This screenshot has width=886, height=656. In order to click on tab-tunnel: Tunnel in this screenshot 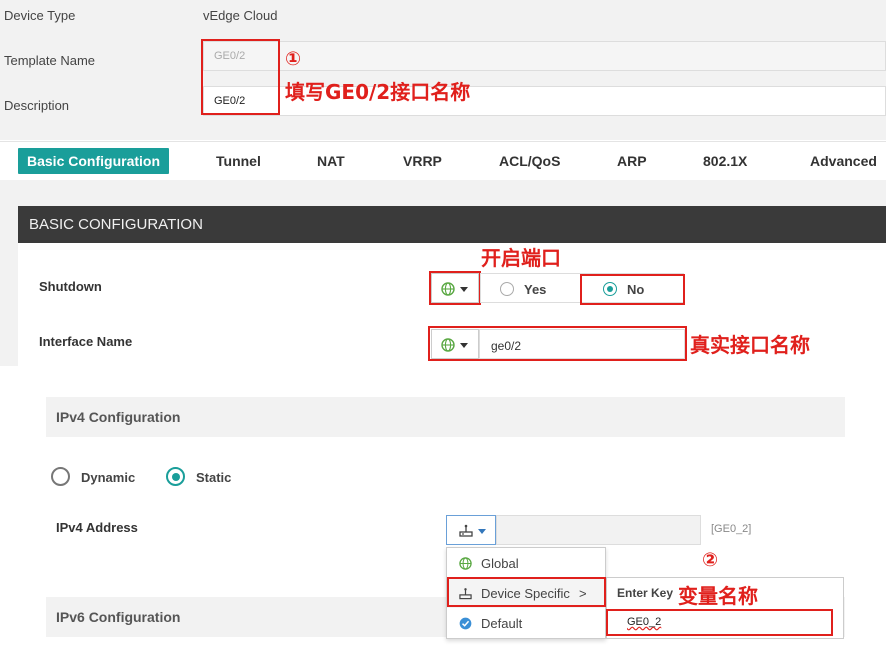, I will do `click(238, 161)`.